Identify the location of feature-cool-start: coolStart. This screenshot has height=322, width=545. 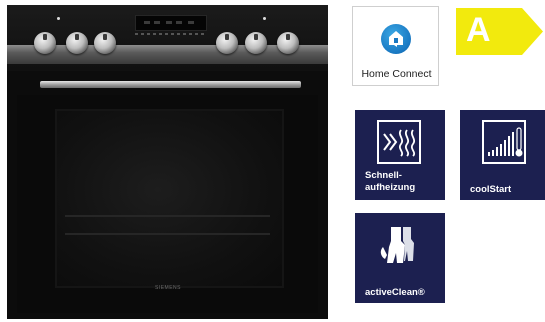
(502, 155).